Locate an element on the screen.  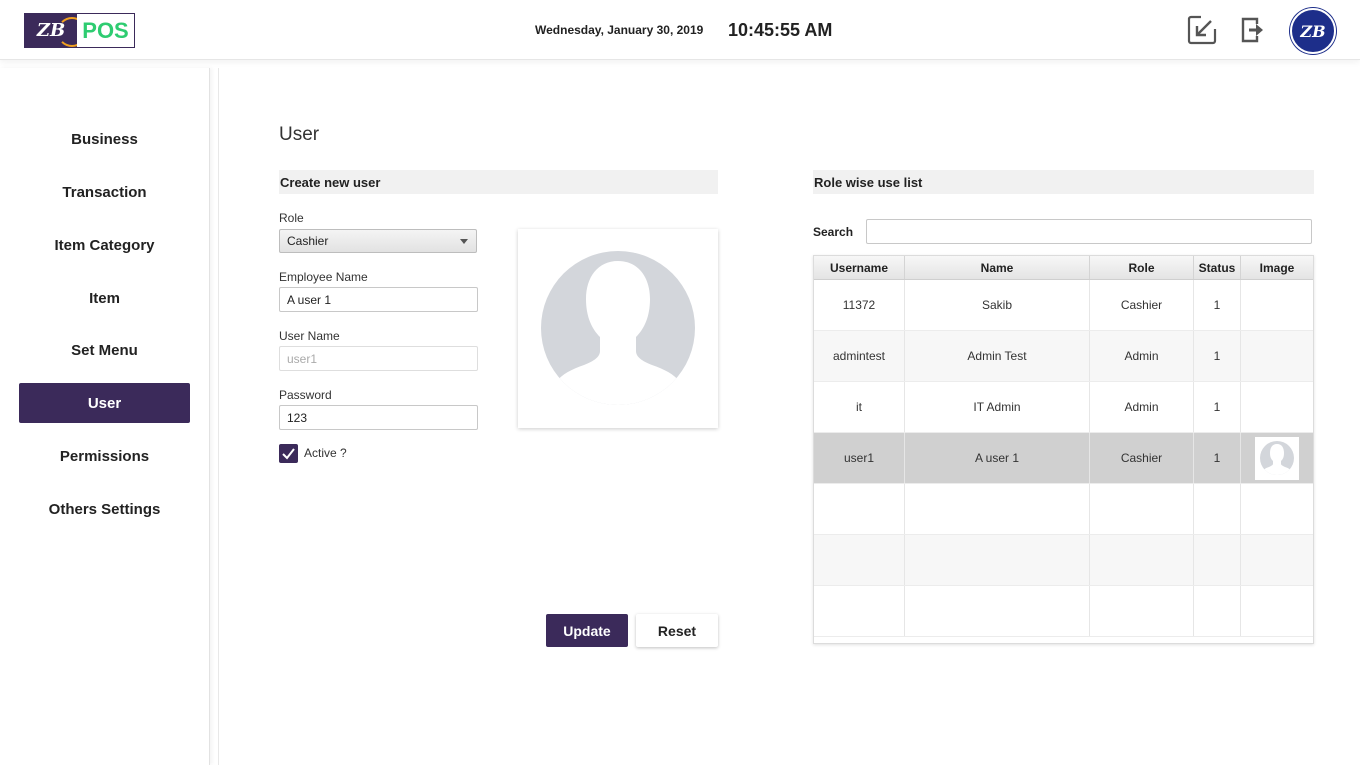
sidebar-item-user: User is located at coordinates (104, 403).